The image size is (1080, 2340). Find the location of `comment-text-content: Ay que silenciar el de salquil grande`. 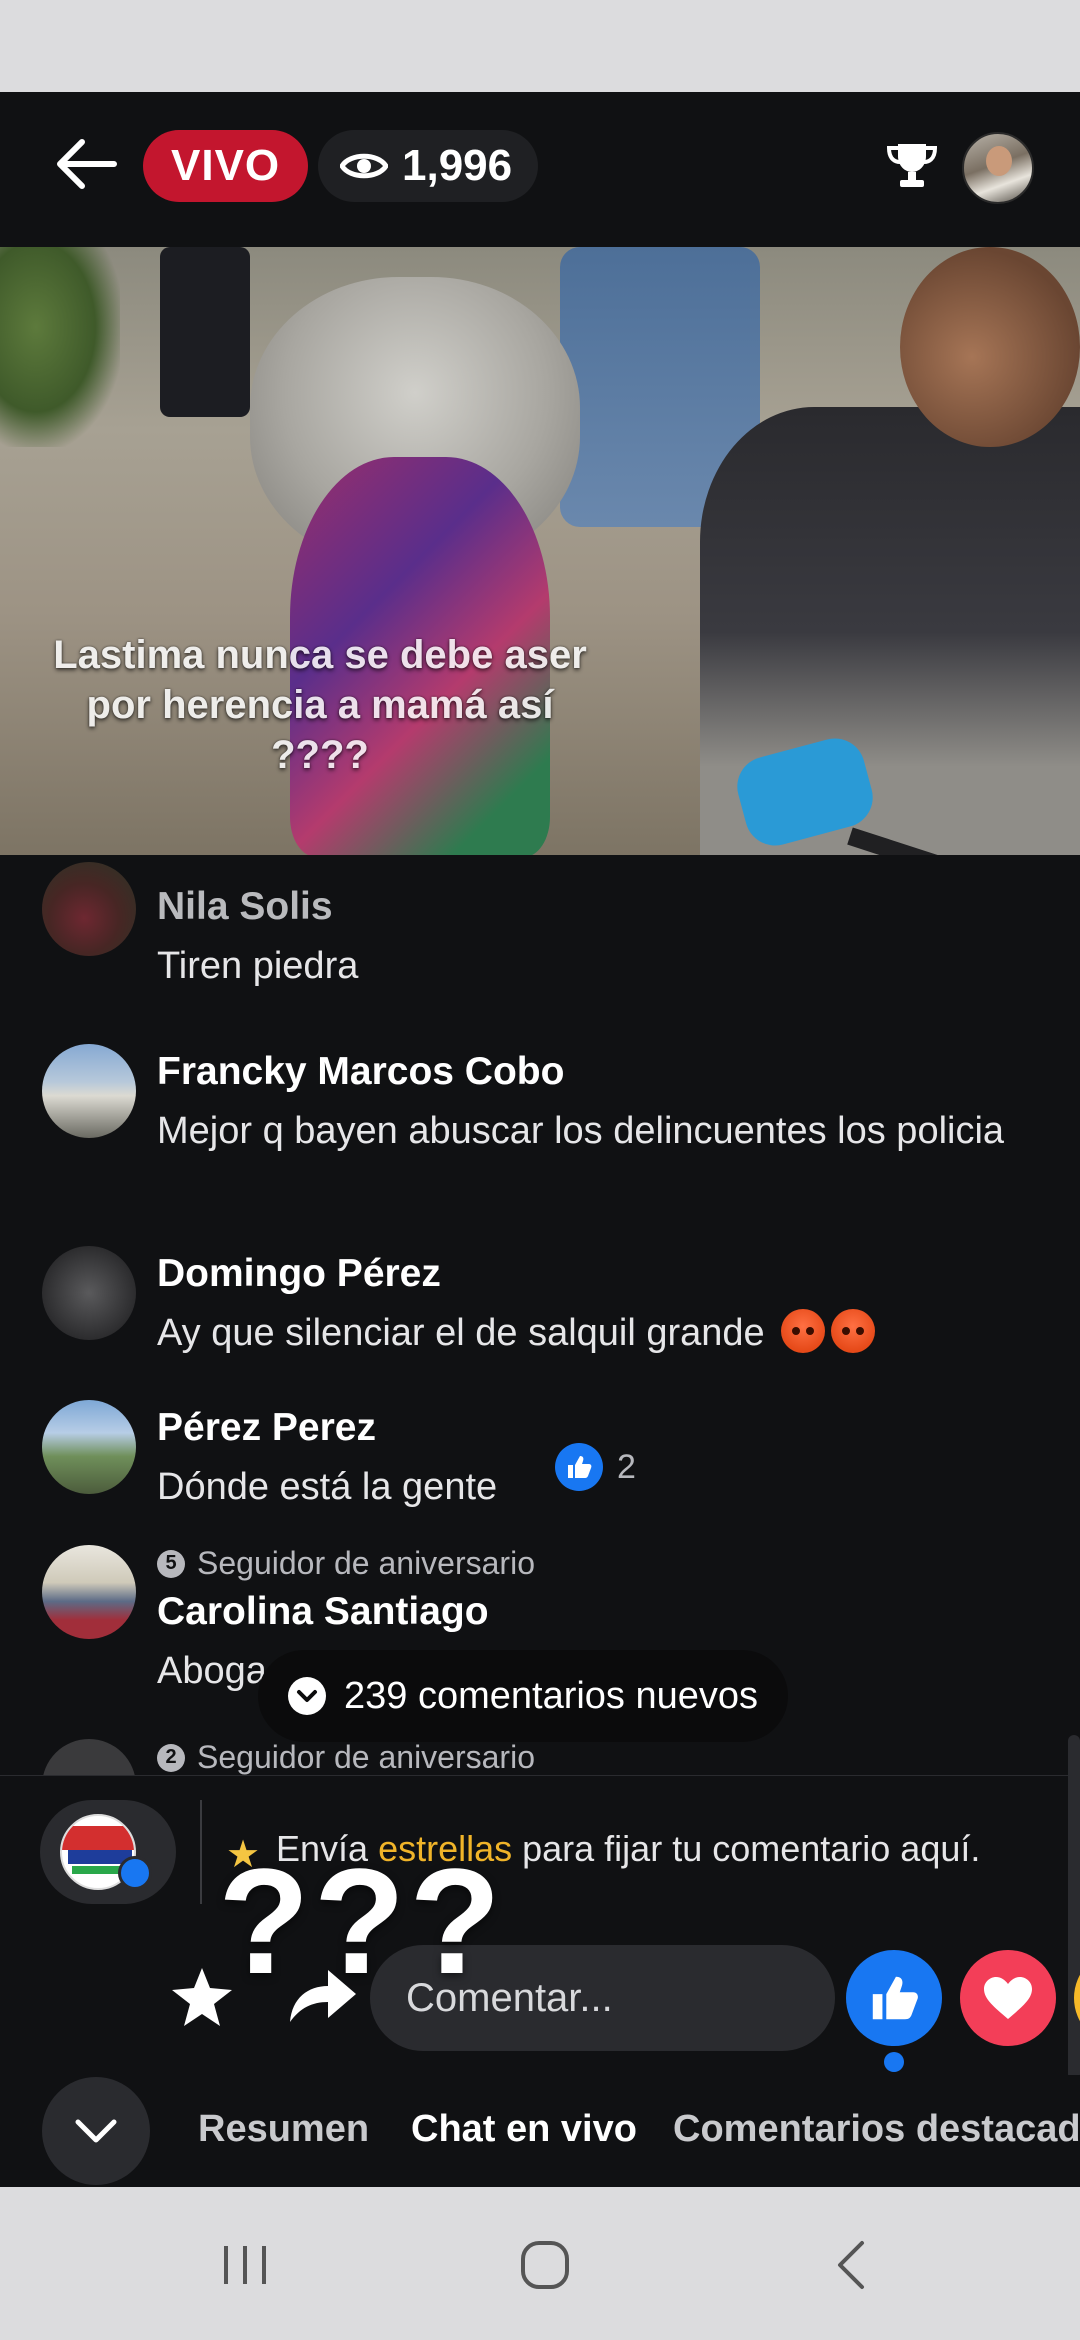

comment-text-content: Ay que silenciar el de salquil grande is located at coordinates (461, 1333).